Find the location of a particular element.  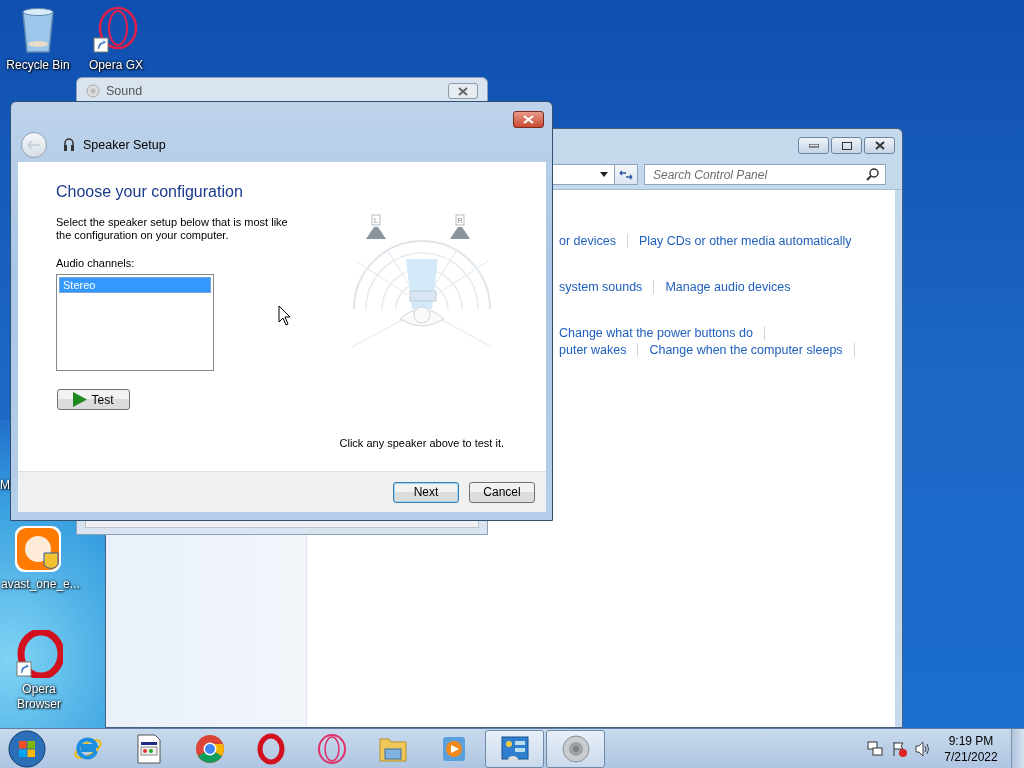

play-icon is located at coordinates (80, 399).